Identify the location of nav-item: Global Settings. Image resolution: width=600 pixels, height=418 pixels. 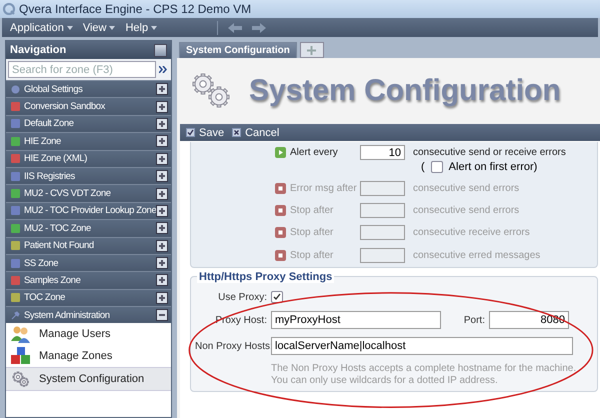
(88, 89).